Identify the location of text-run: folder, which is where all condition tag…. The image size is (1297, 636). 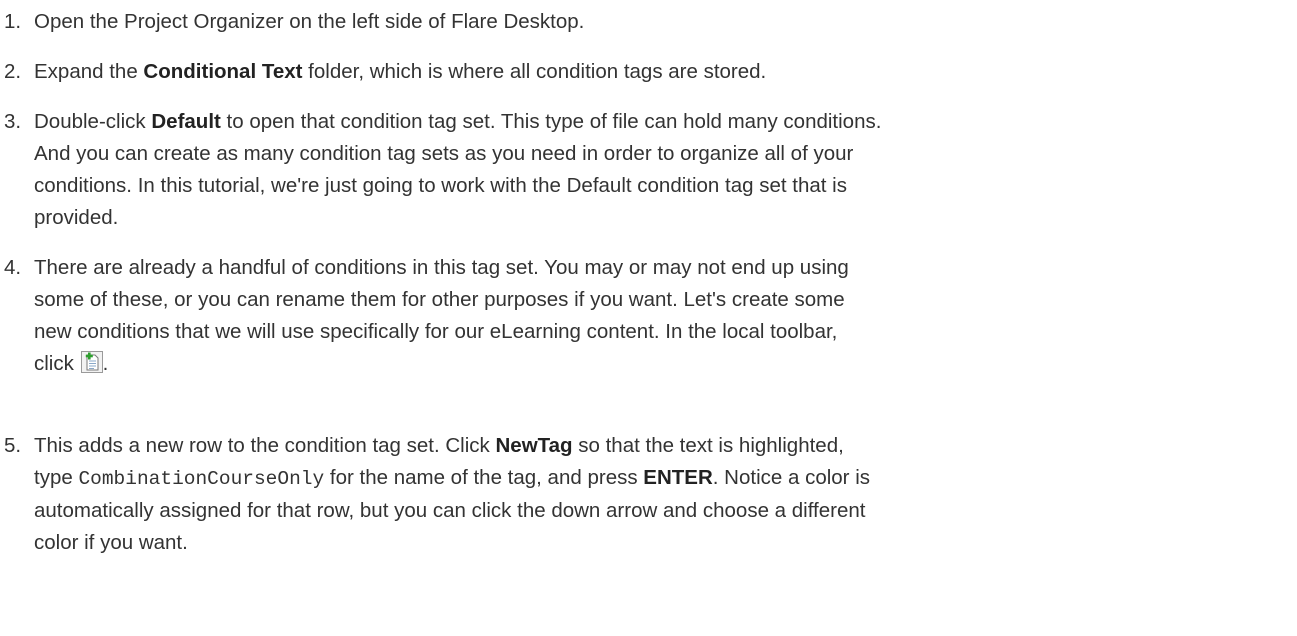
(534, 71).